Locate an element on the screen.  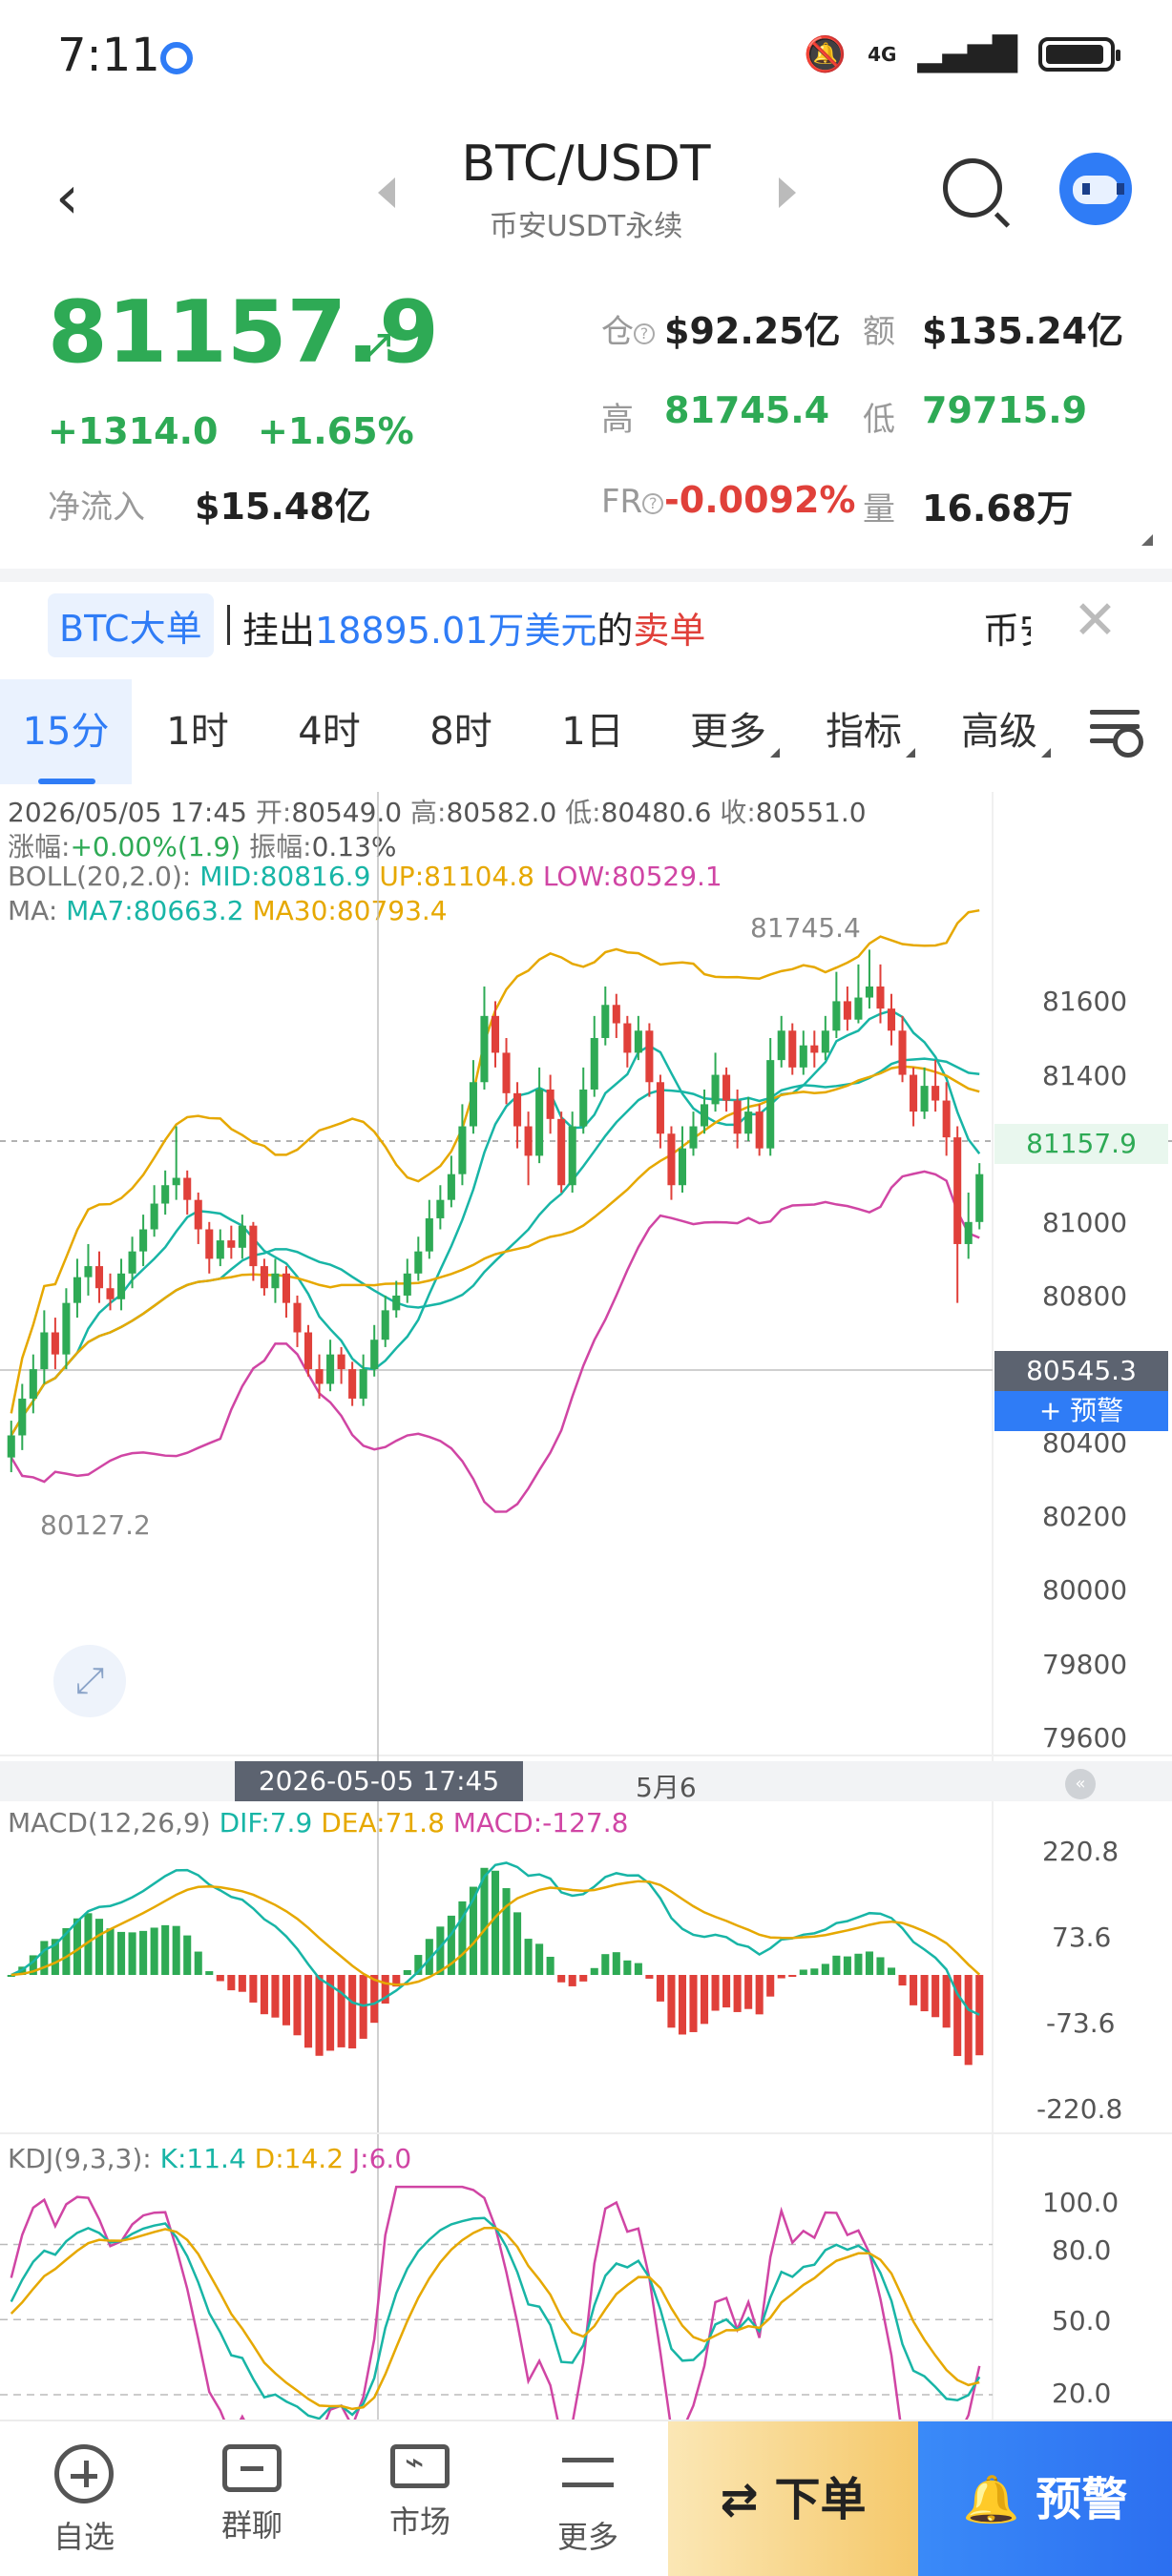
kdj-legend: KDJ(9,3,3): K:11.4 D:14.2 J:6.0 is located at coordinates (210, 2158).